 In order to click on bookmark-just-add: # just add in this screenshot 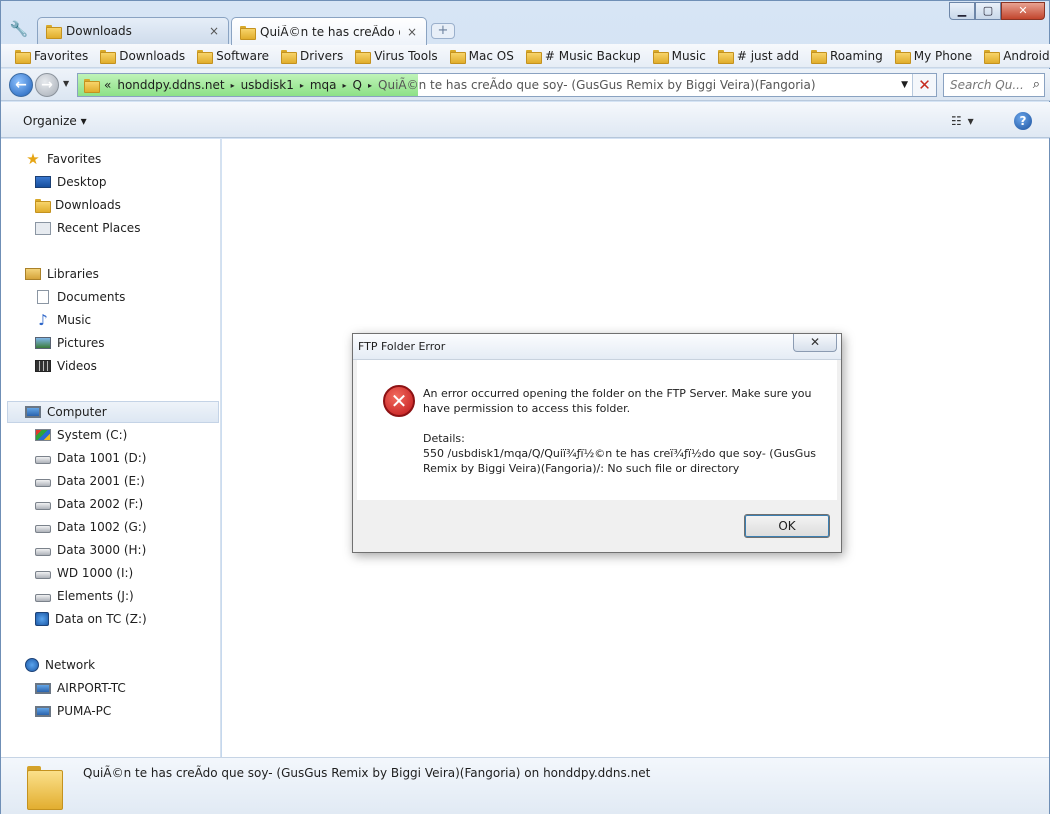, I will do `click(758, 56)`.